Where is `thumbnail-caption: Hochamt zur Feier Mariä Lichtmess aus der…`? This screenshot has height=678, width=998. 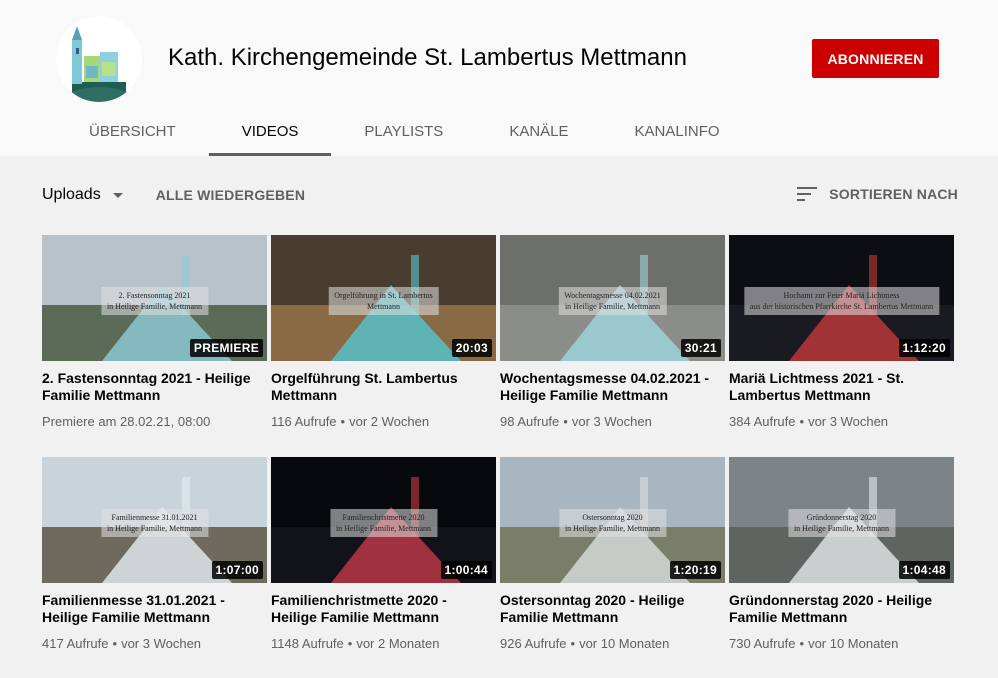 thumbnail-caption: Hochamt zur Feier Mariä Lichtmess aus der… is located at coordinates (841, 300).